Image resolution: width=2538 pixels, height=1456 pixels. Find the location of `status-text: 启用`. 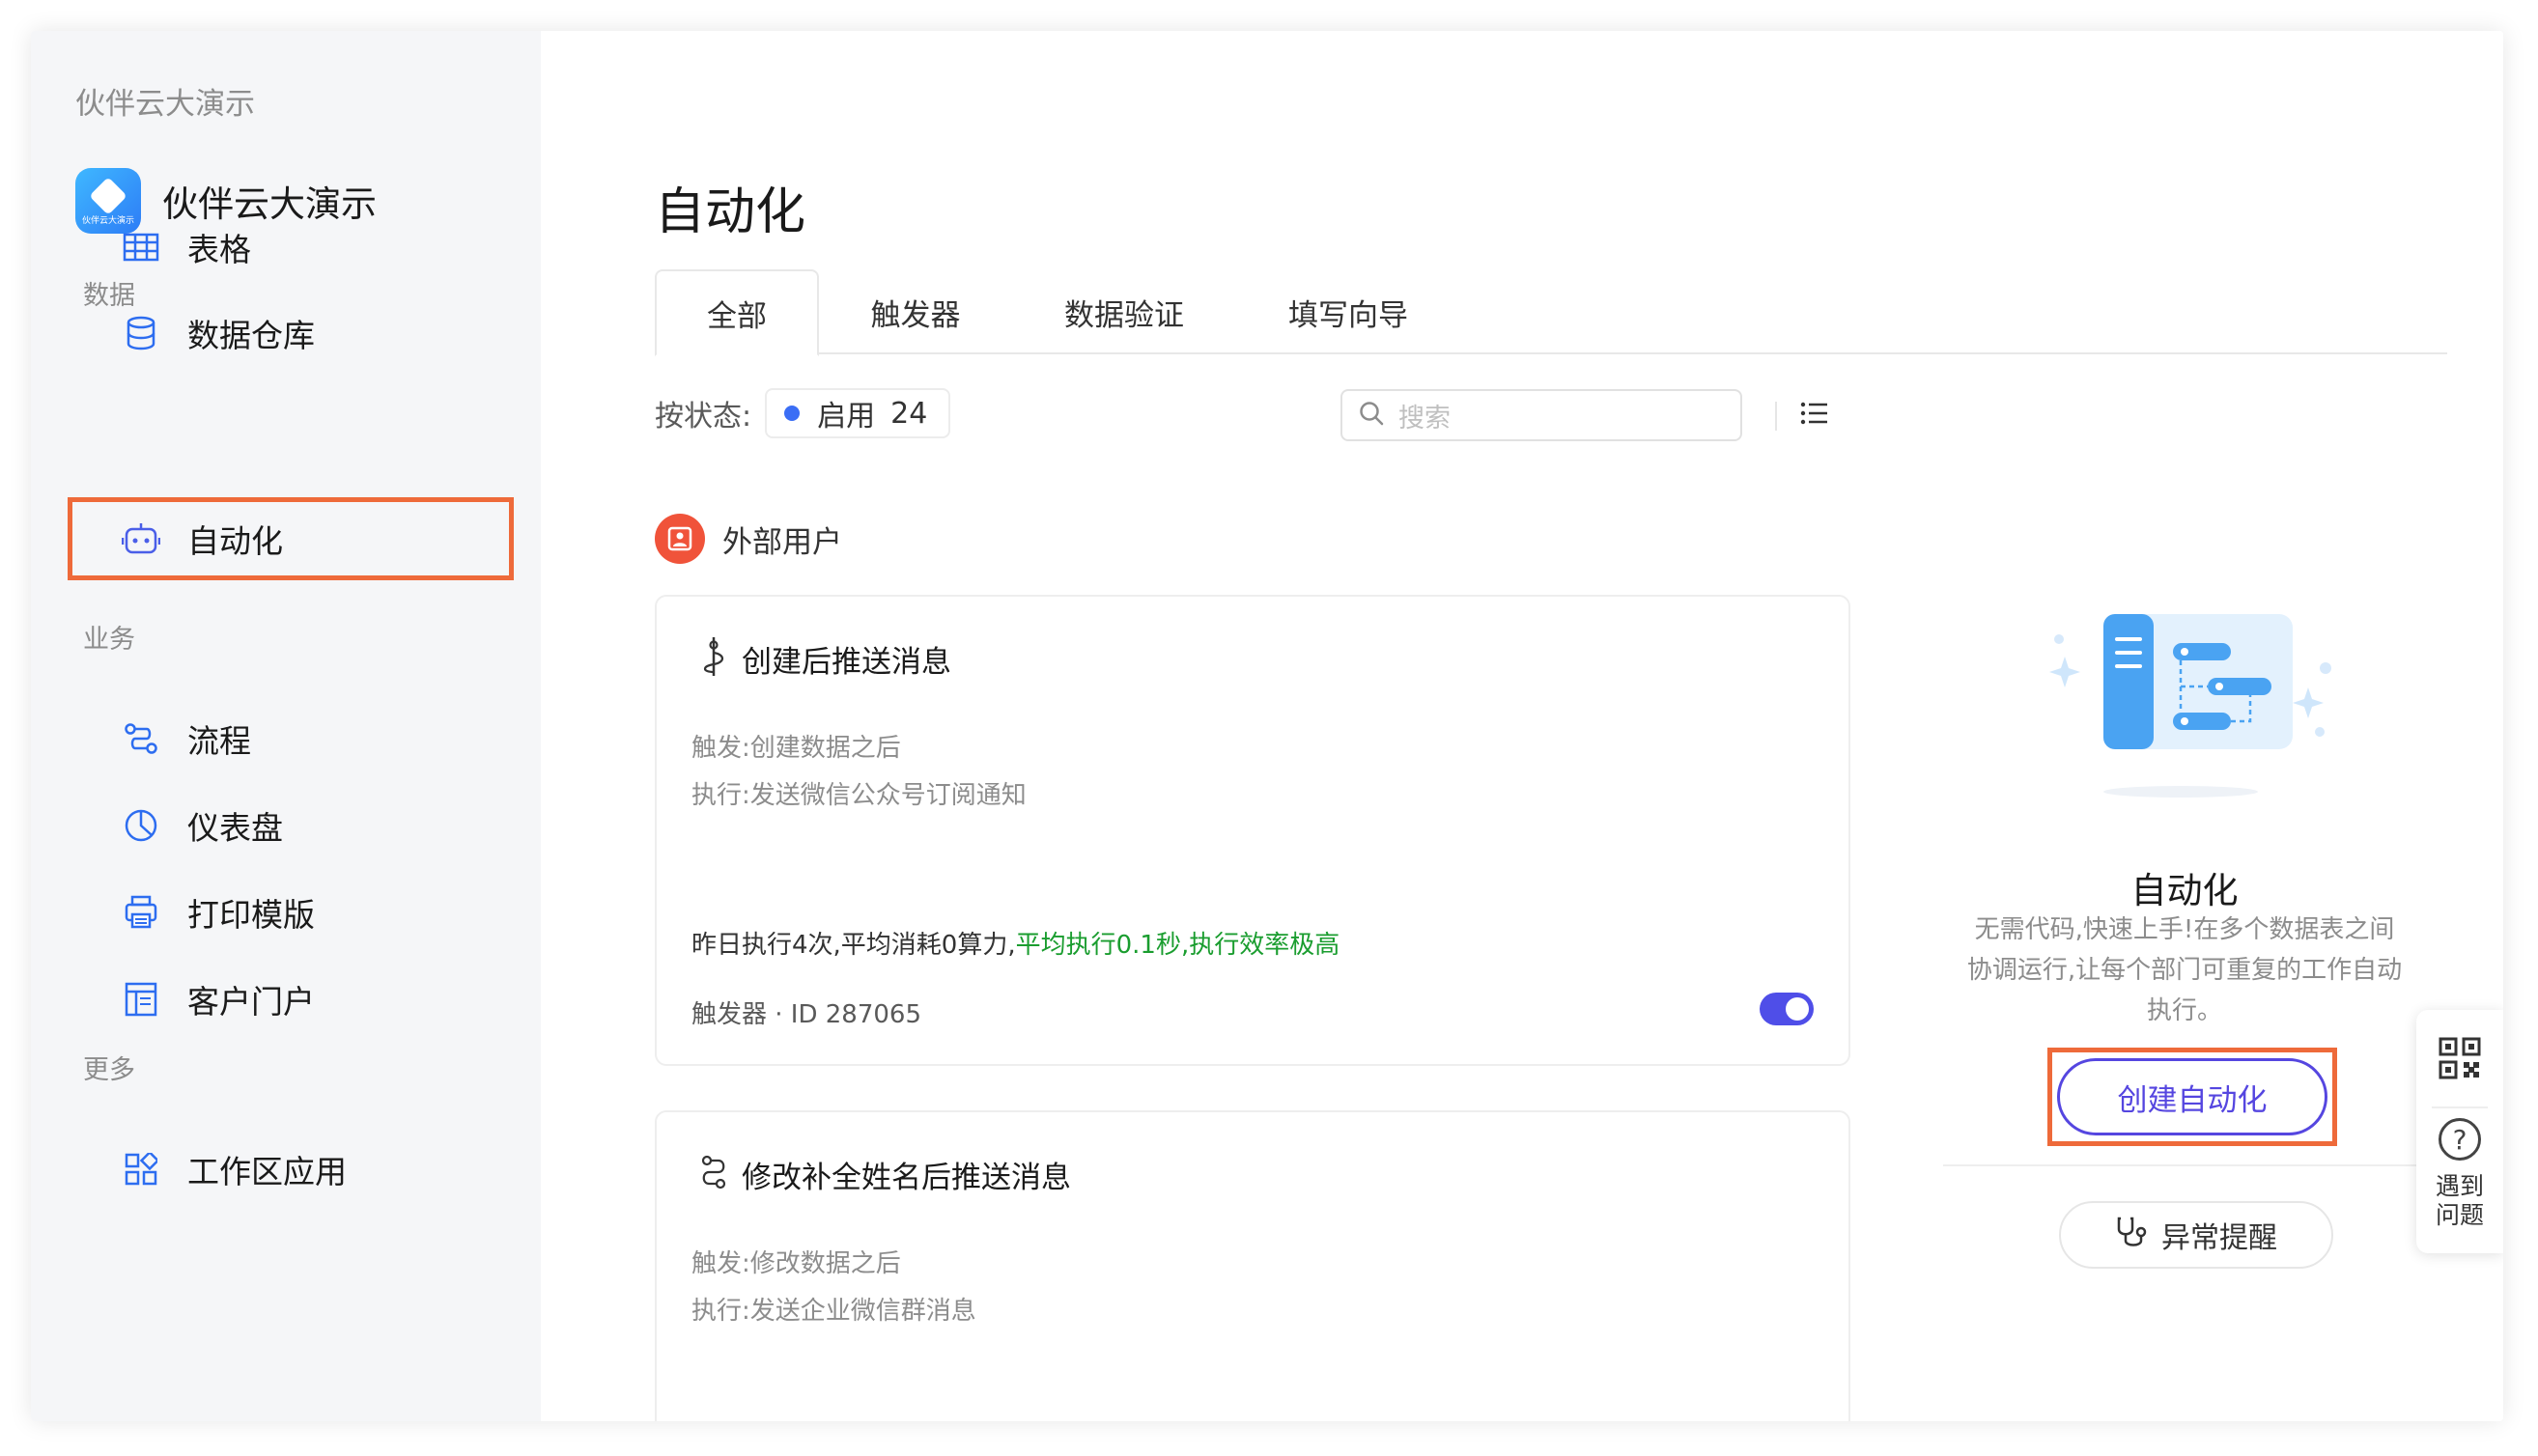

status-text: 启用 is located at coordinates (846, 417).